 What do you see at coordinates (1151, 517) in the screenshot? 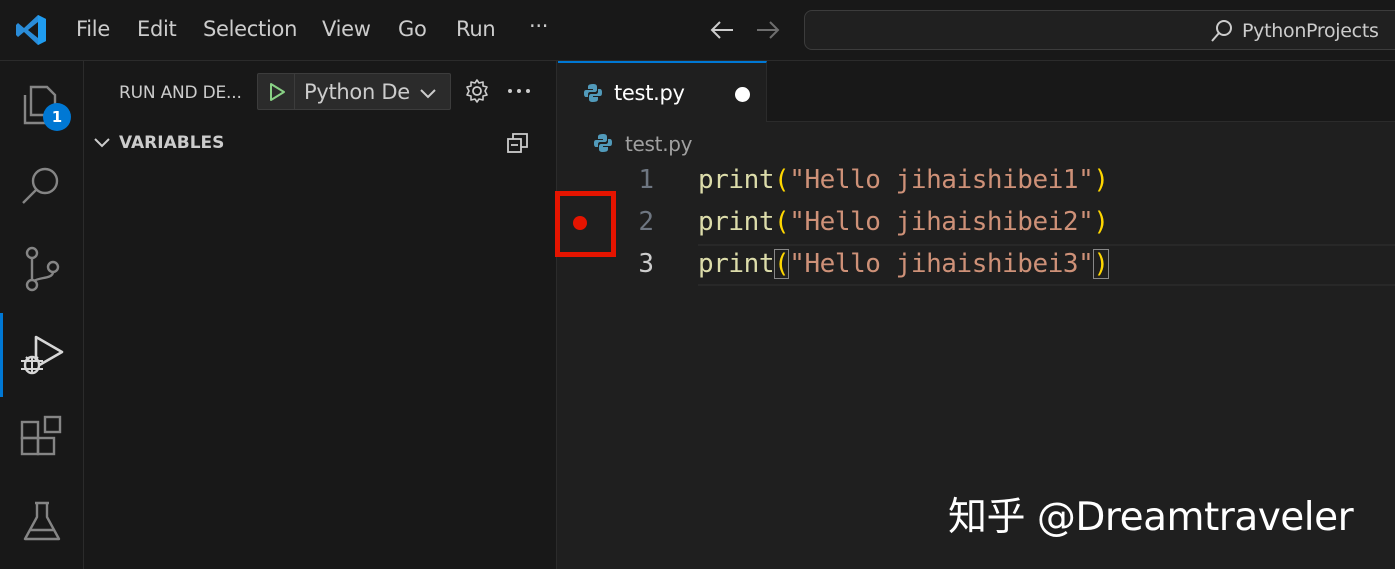
I see `watermark: 知乎 @Dreamtraveler` at bounding box center [1151, 517].